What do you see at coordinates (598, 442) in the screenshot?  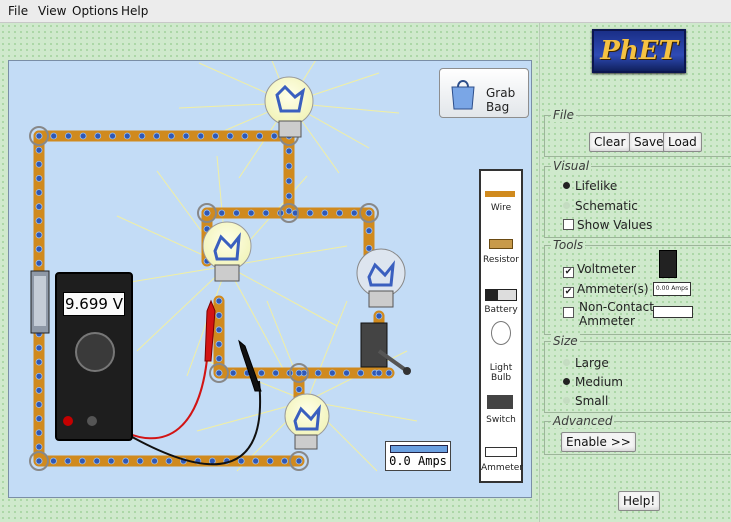 I see `enable-advanced-button: Enable >>` at bounding box center [598, 442].